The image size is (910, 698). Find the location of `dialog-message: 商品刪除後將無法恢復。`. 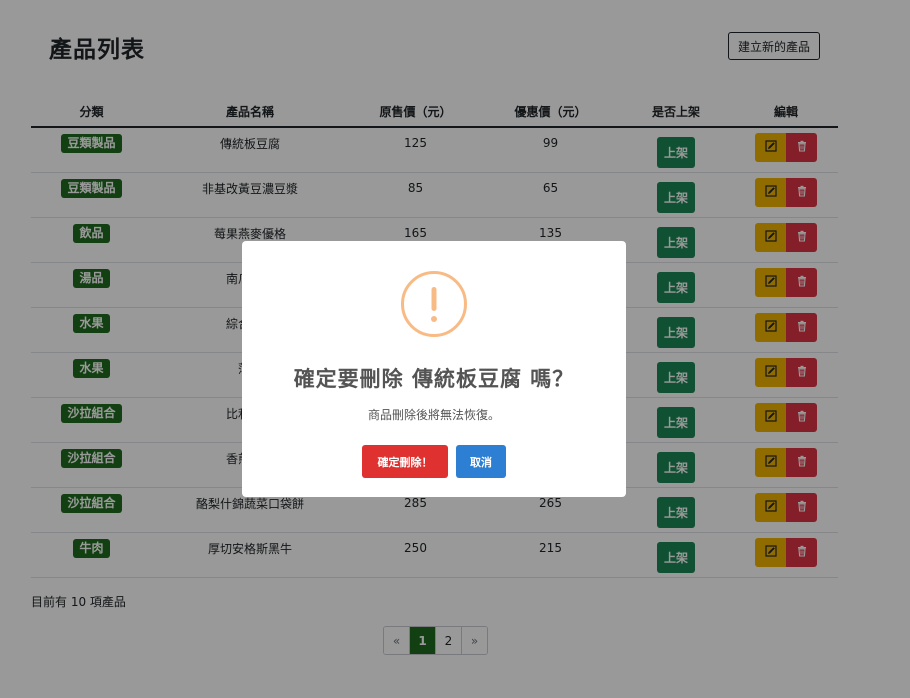

dialog-message: 商品刪除後將無法恢復。 is located at coordinates (433, 415).